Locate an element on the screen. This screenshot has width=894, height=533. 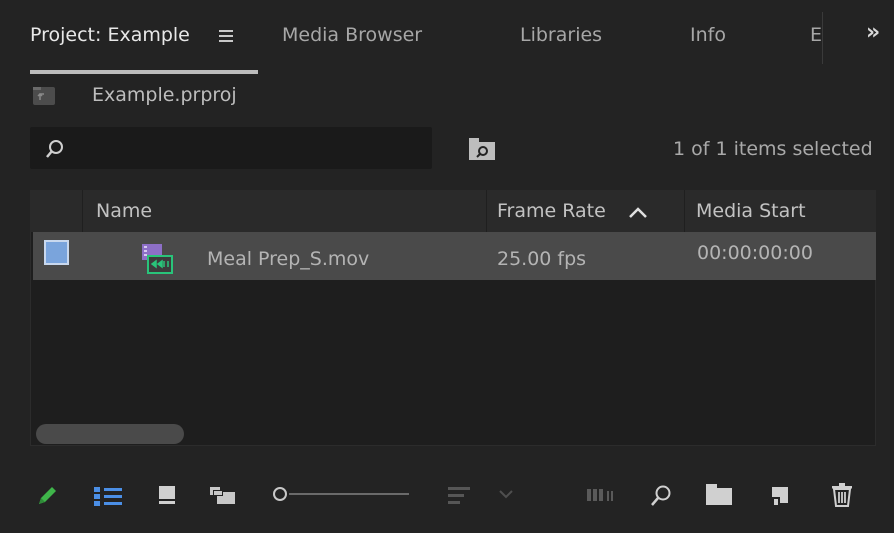
clip-media-start: 00:00:00:00 is located at coordinates (755, 253).